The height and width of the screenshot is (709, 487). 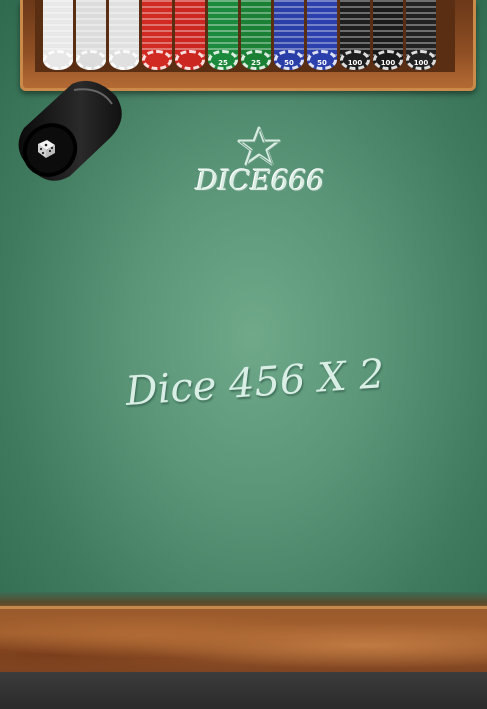 I want to click on chip-tray-inner: 25 25 50 50 100 100 100, so click(x=245, y=36).